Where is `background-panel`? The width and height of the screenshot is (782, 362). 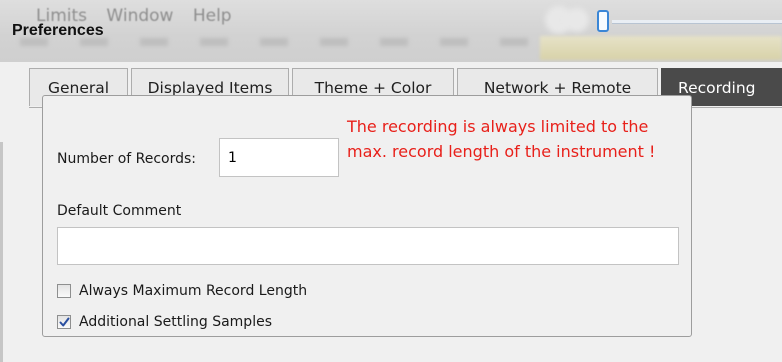
background-panel is located at coordinates (661, 48).